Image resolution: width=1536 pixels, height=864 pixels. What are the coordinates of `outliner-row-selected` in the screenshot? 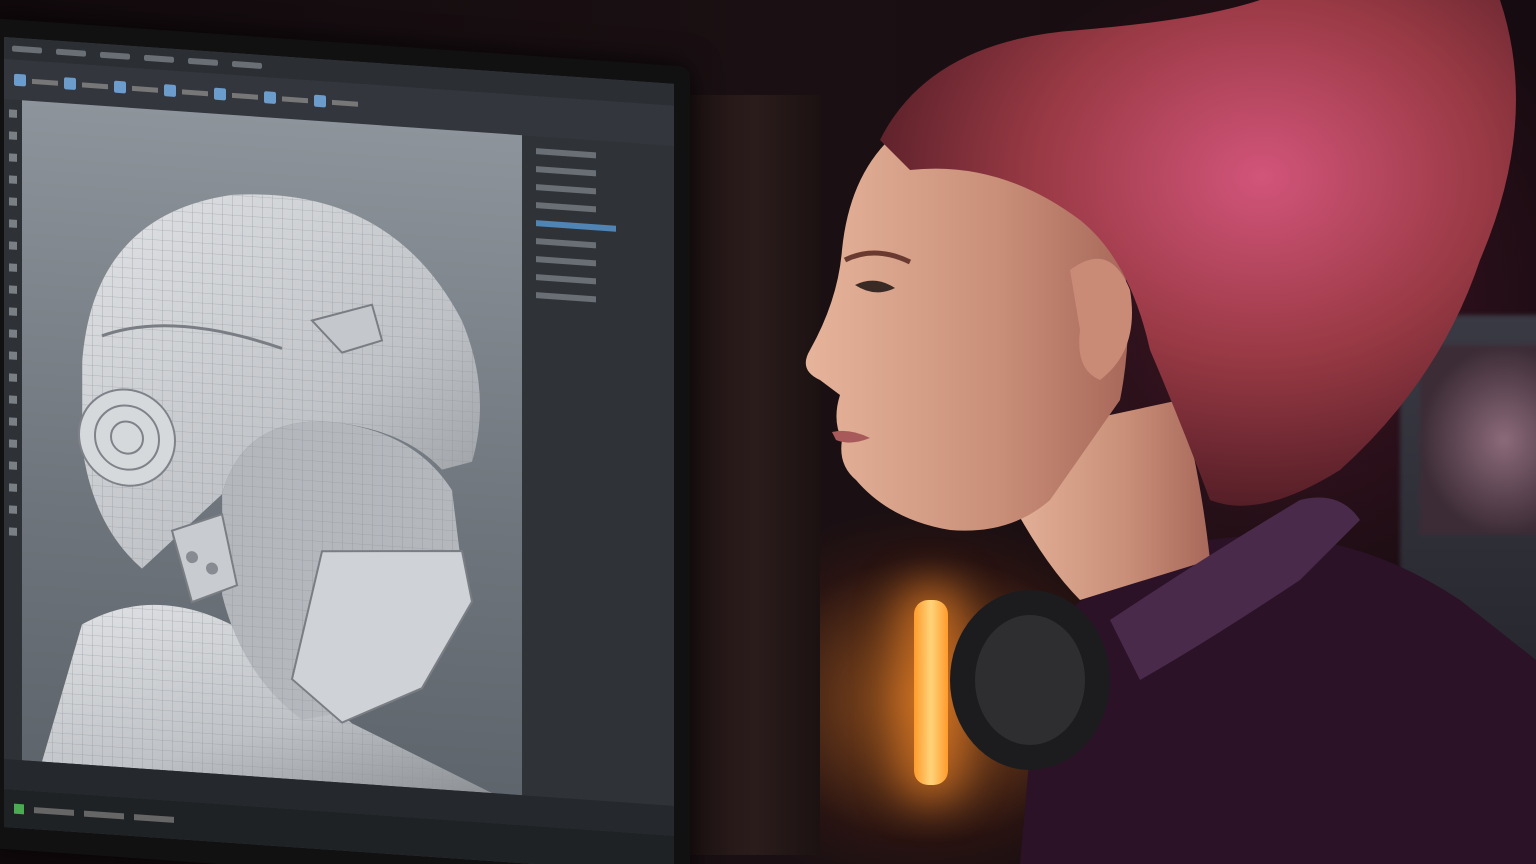 It's located at (576, 226).